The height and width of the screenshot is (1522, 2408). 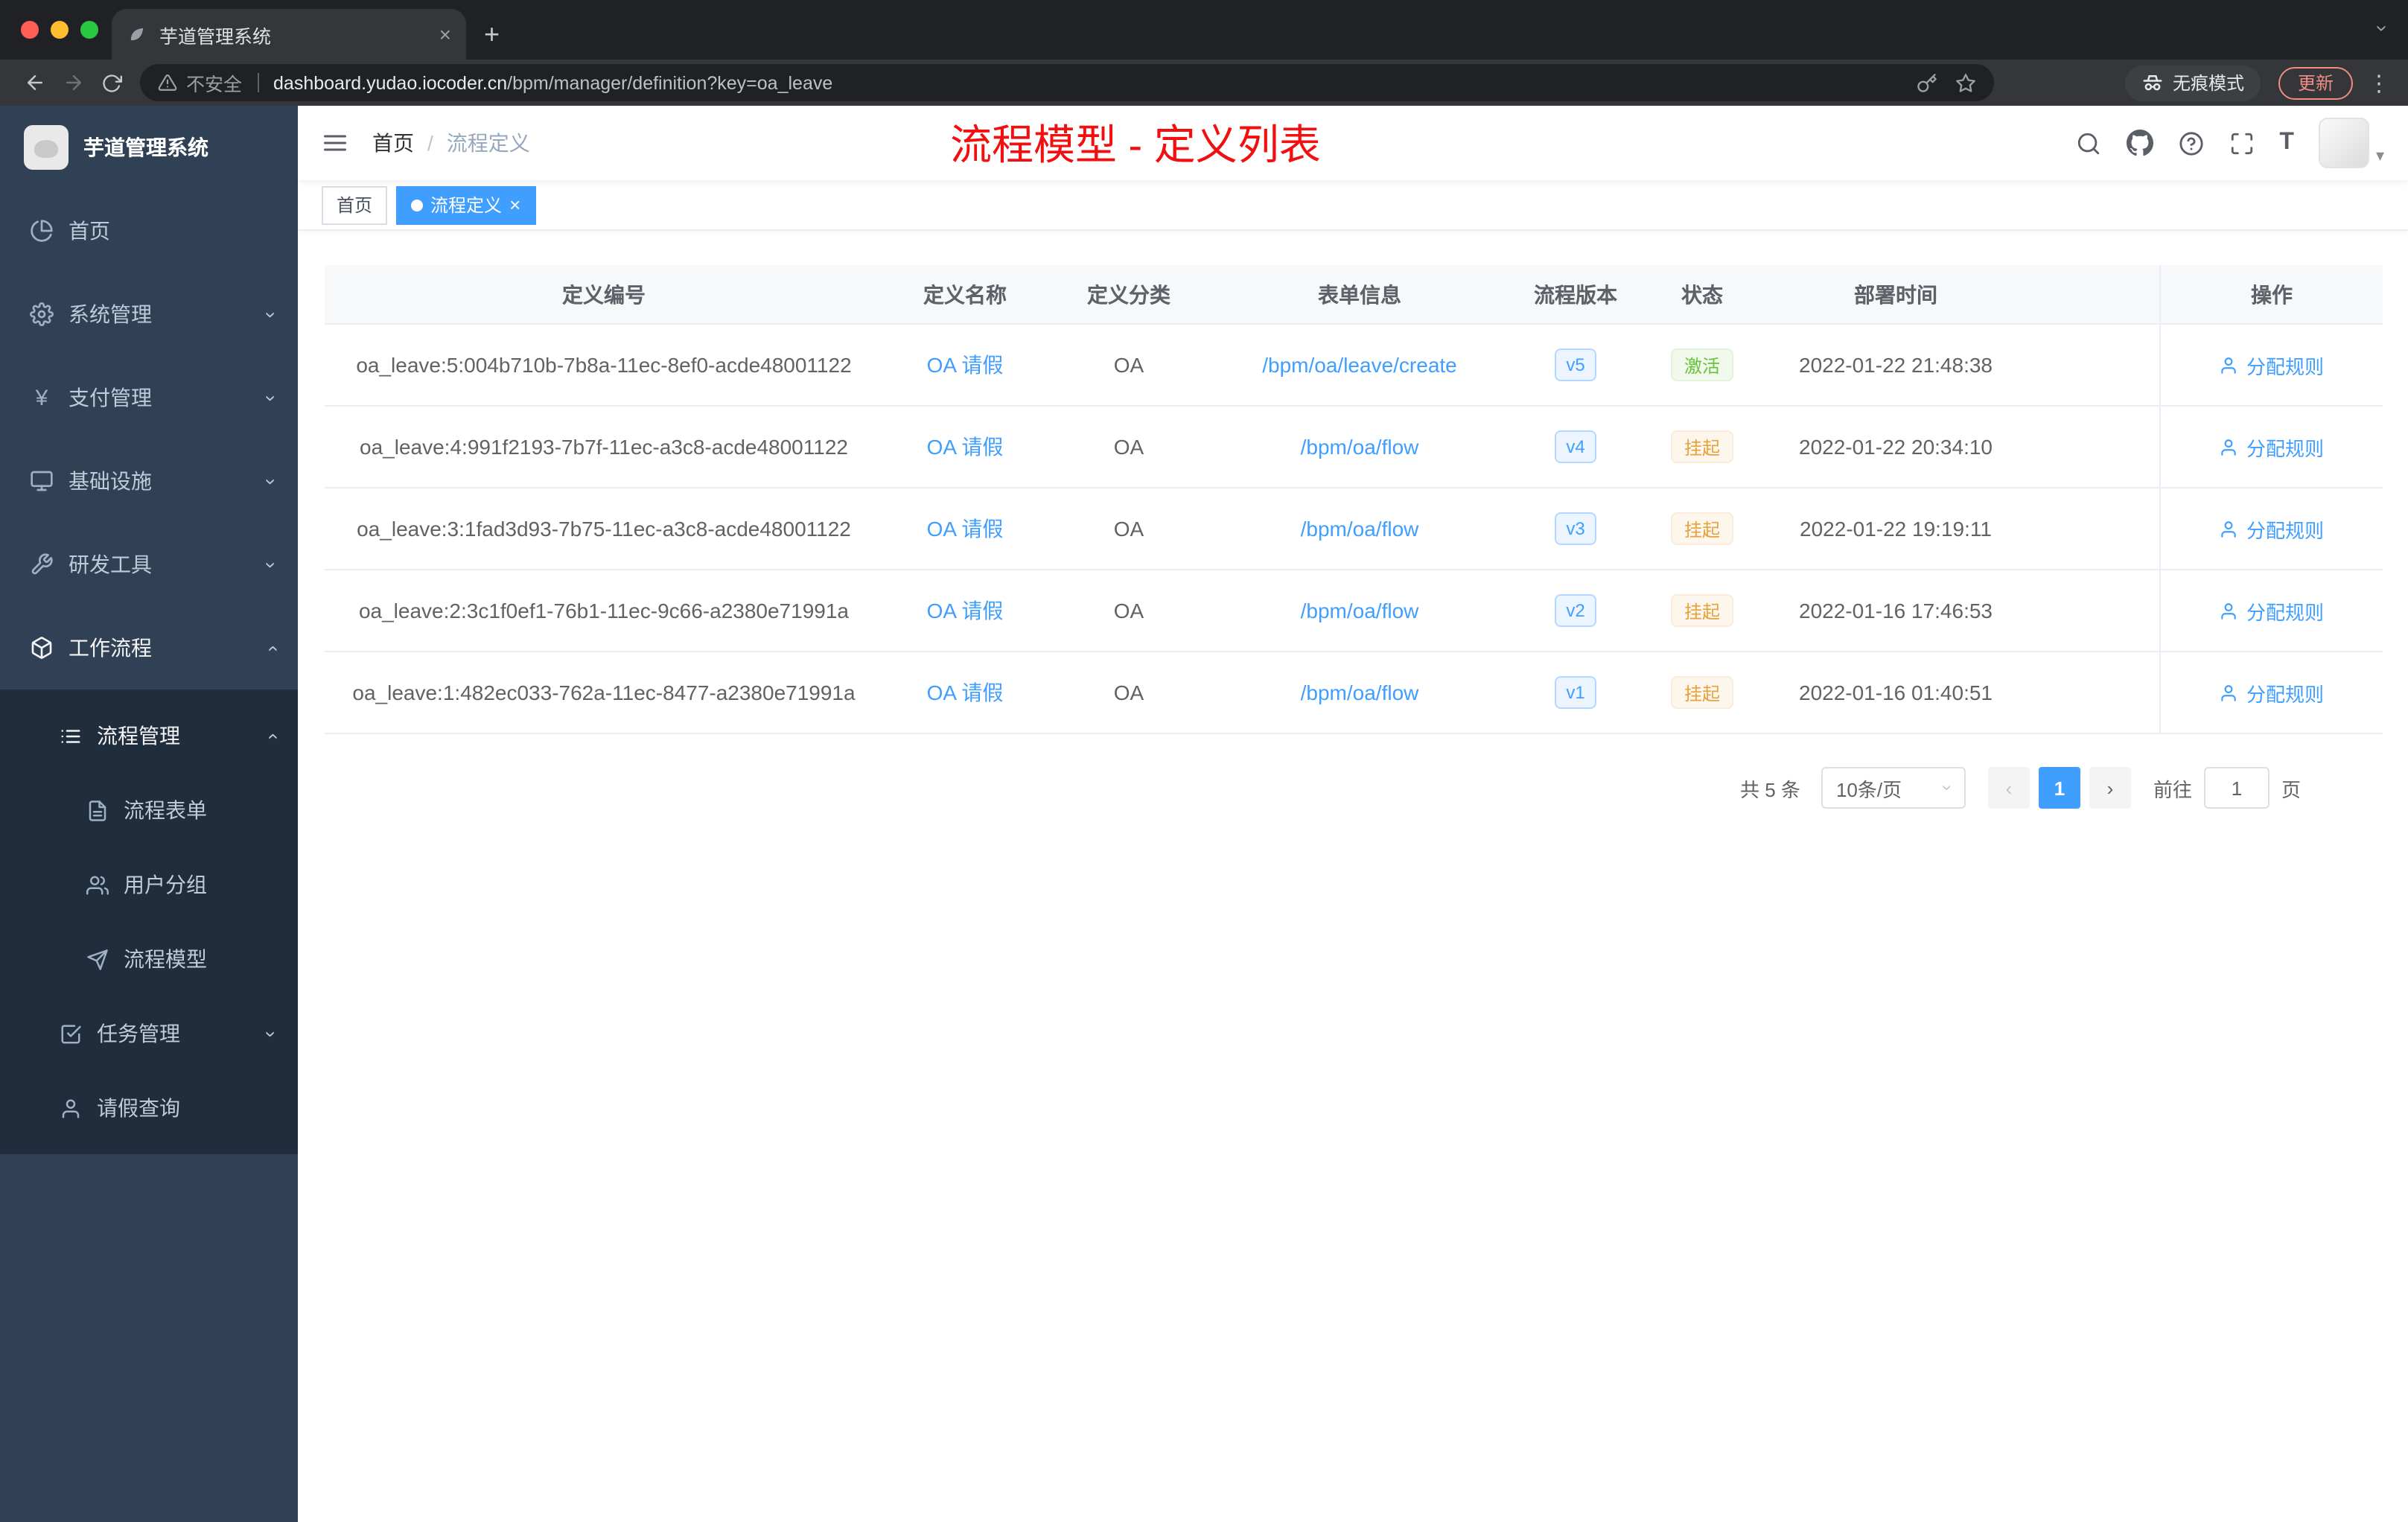 I want to click on sidebar-item-task-management: 任务管理 ›, so click(x=149, y=1033).